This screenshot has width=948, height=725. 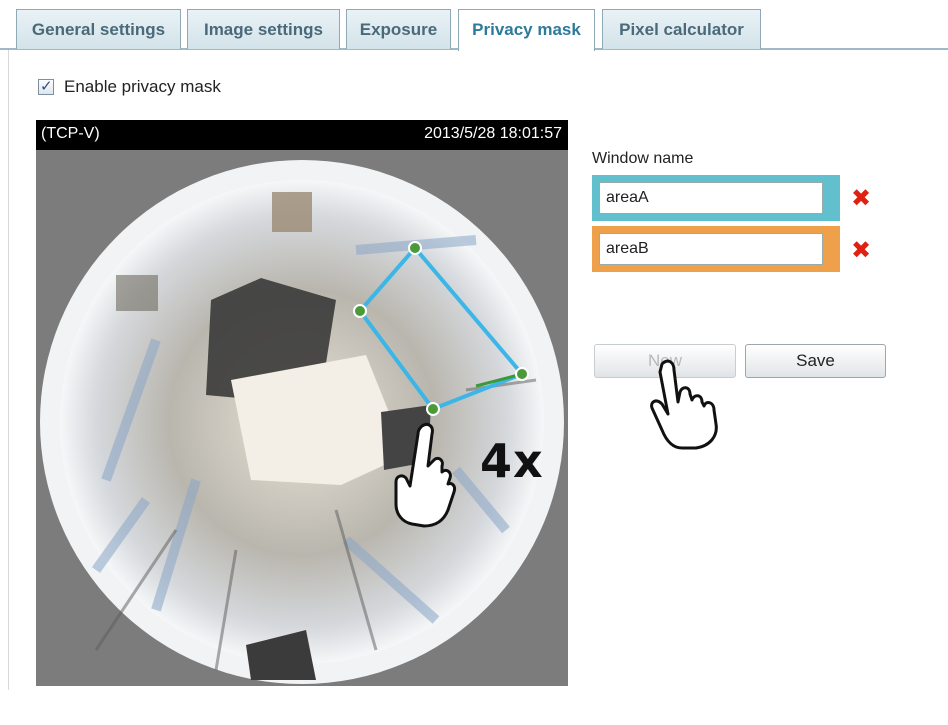 I want to click on tab-general-settings: General settings, so click(x=98, y=29).